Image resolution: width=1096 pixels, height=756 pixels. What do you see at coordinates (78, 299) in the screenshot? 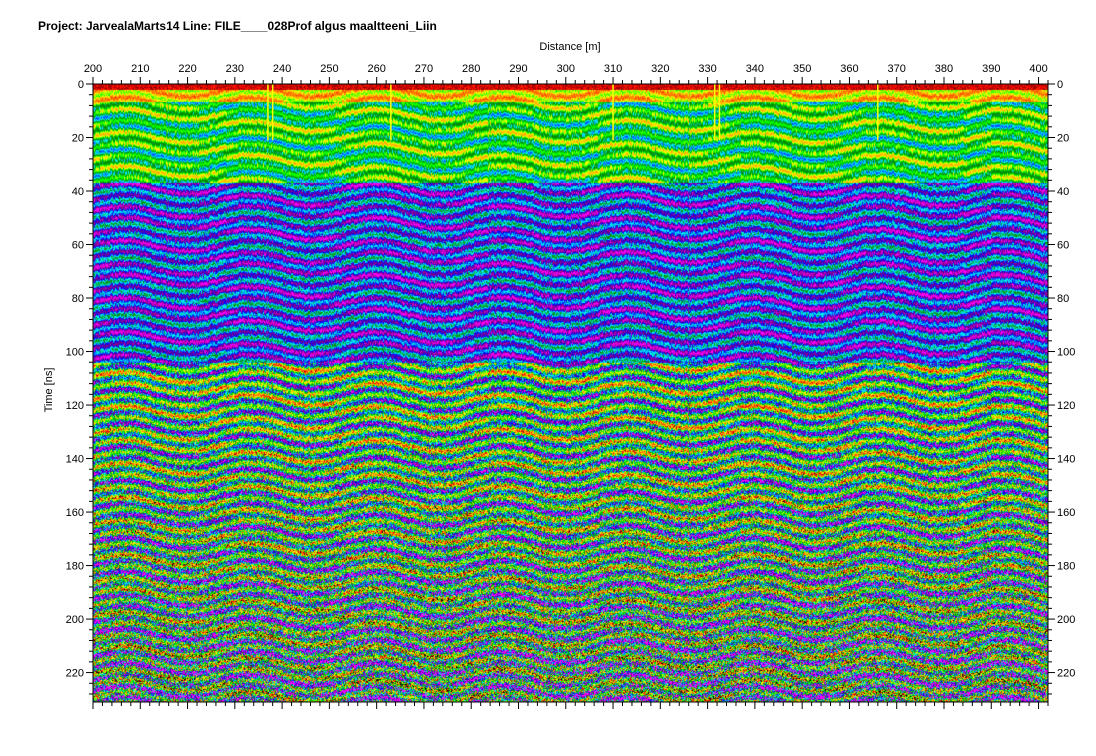
I see `y-tick-label-left: 80` at bounding box center [78, 299].